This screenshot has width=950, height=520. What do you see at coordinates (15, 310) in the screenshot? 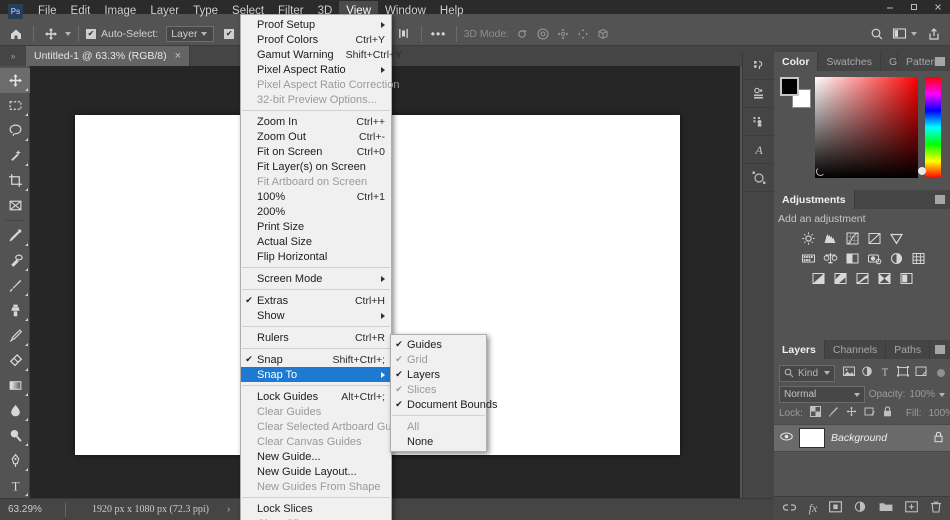
I see `clone-stamp-tool` at bounding box center [15, 310].